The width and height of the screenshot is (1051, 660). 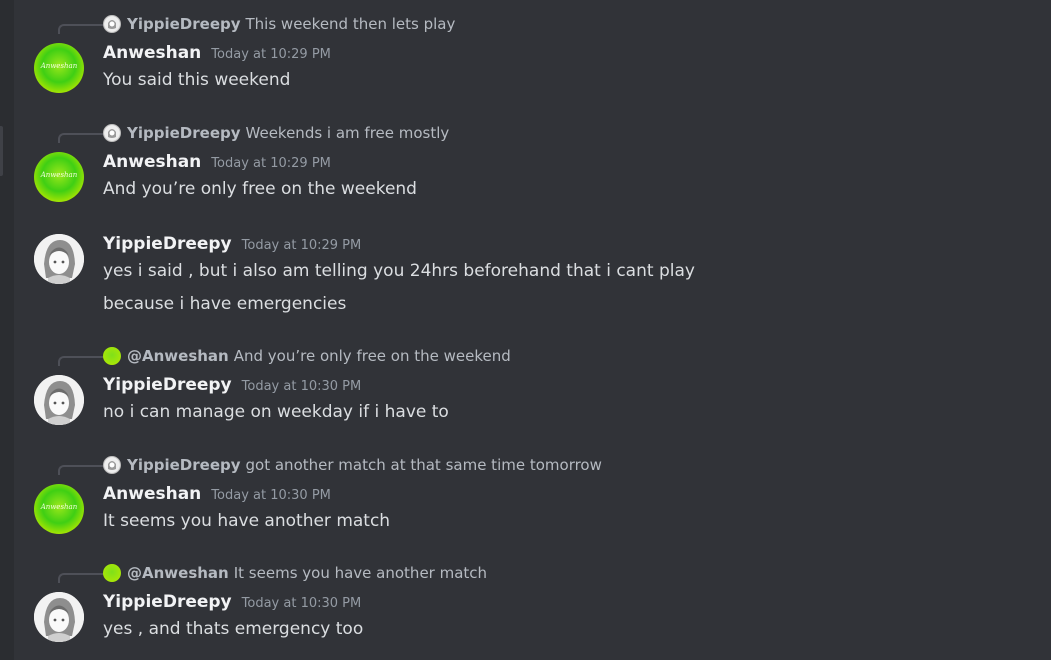 What do you see at coordinates (348, 133) in the screenshot?
I see `reply-text: Weekends i am free mostly` at bounding box center [348, 133].